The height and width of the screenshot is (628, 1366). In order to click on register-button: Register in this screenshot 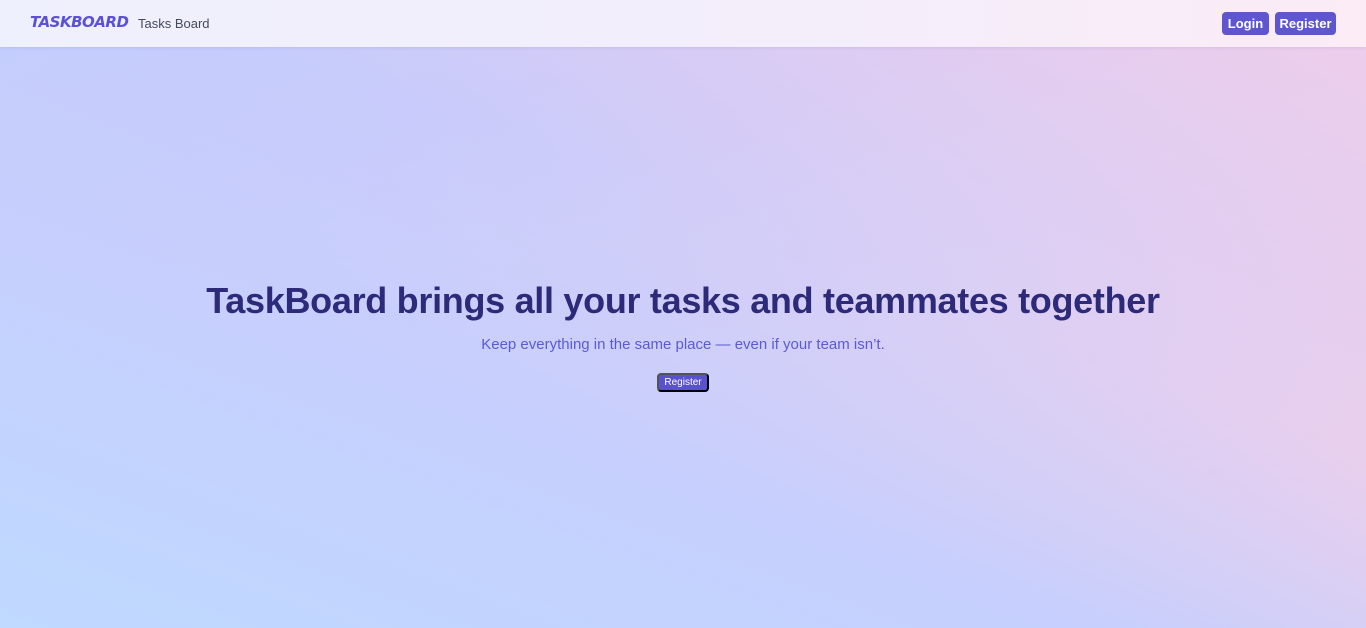, I will do `click(1305, 23)`.